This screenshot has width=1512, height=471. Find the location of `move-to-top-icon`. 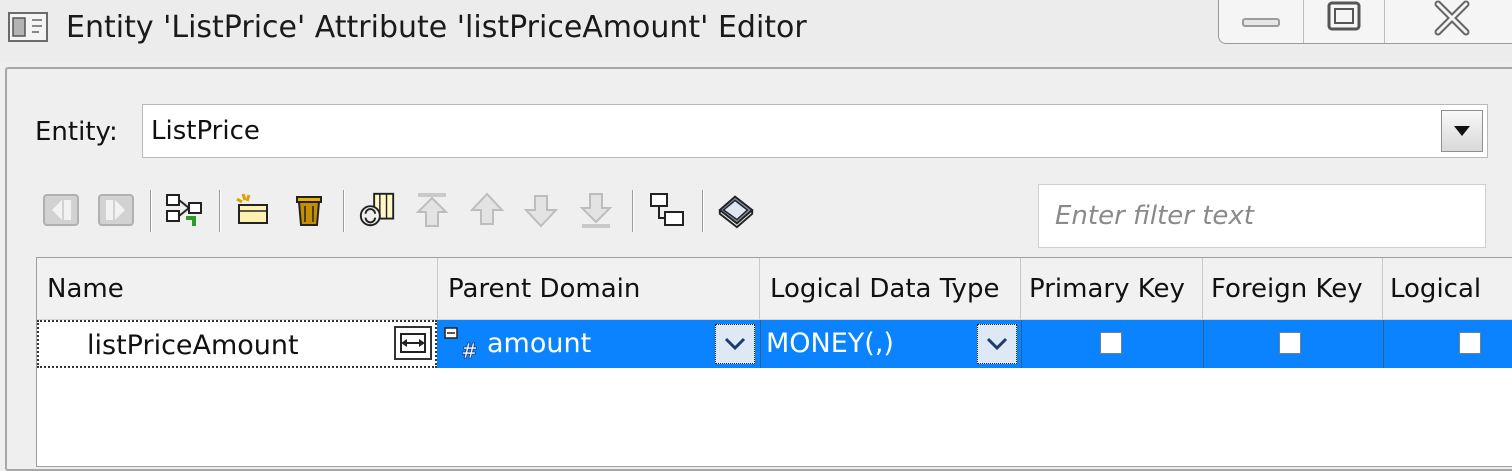

move-to-top-icon is located at coordinates (432, 210).